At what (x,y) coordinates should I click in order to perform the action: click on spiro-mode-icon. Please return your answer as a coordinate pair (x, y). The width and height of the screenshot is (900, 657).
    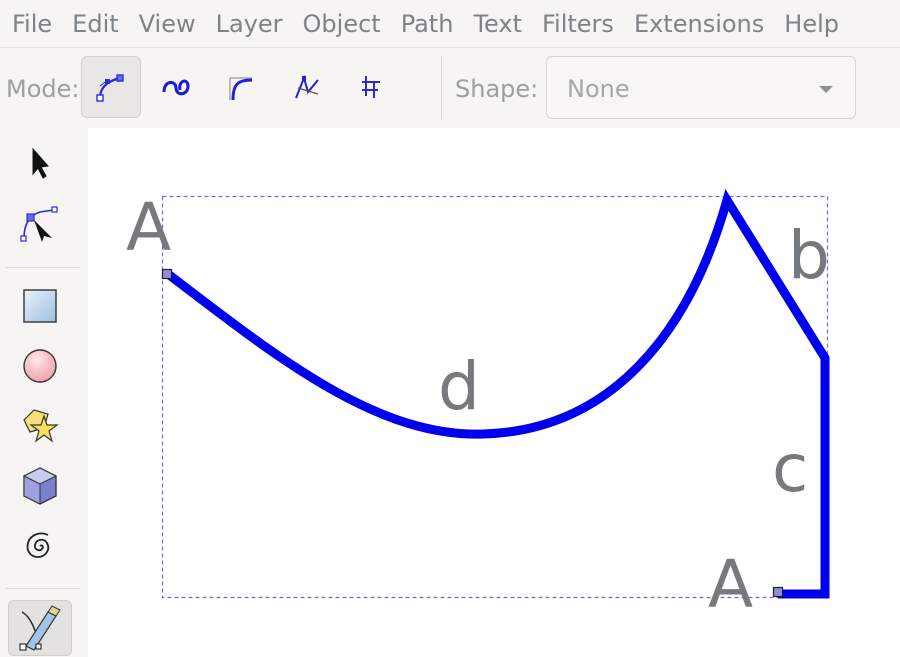
    Looking at the image, I should click on (176, 87).